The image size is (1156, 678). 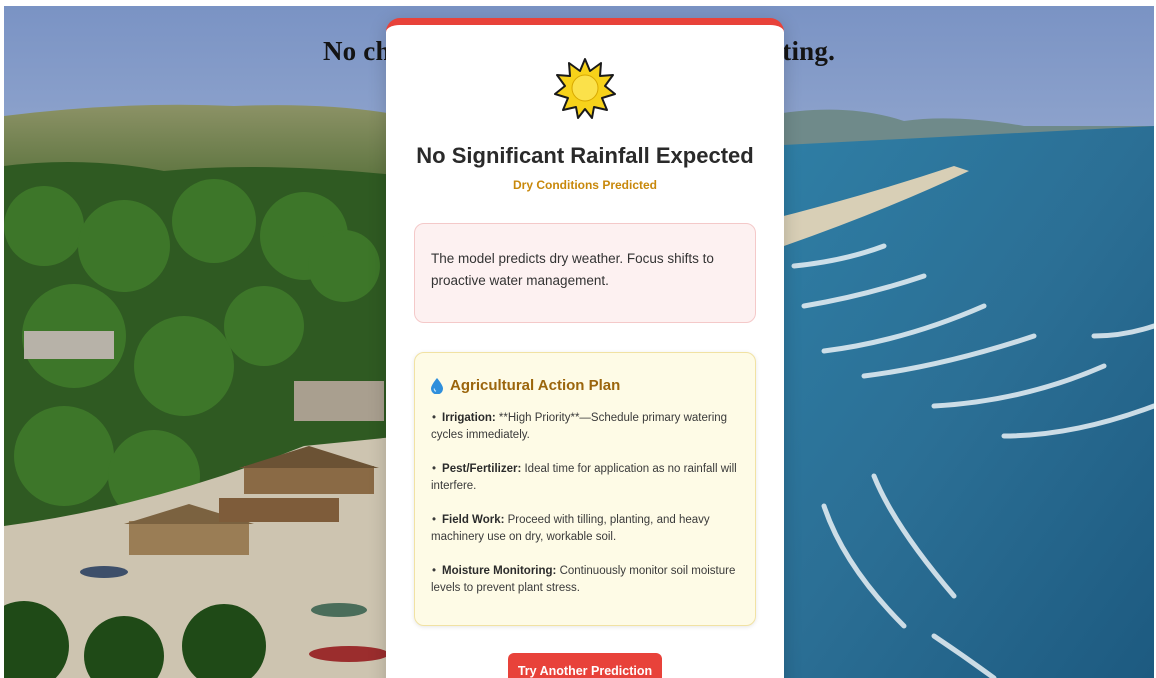 I want to click on plan-item-label: Moisture Monitoring:, so click(x=499, y=571).